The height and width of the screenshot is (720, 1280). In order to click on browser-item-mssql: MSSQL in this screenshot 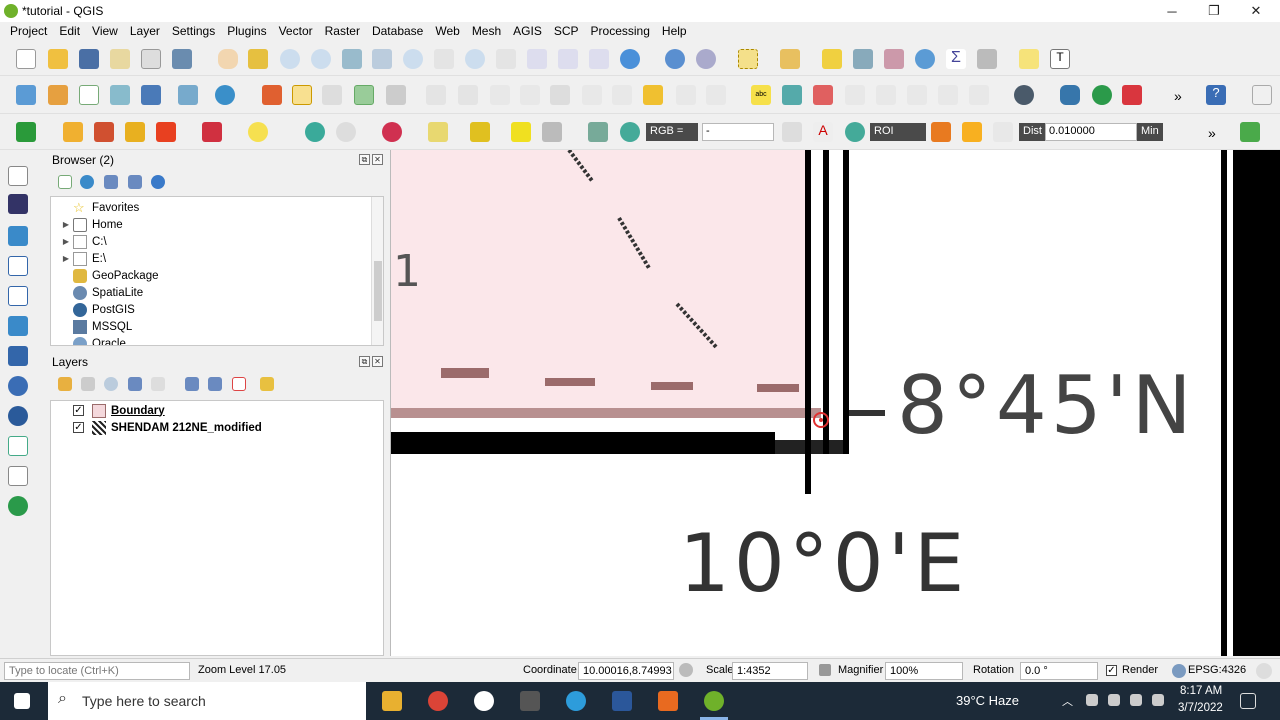, I will do `click(91, 326)`.